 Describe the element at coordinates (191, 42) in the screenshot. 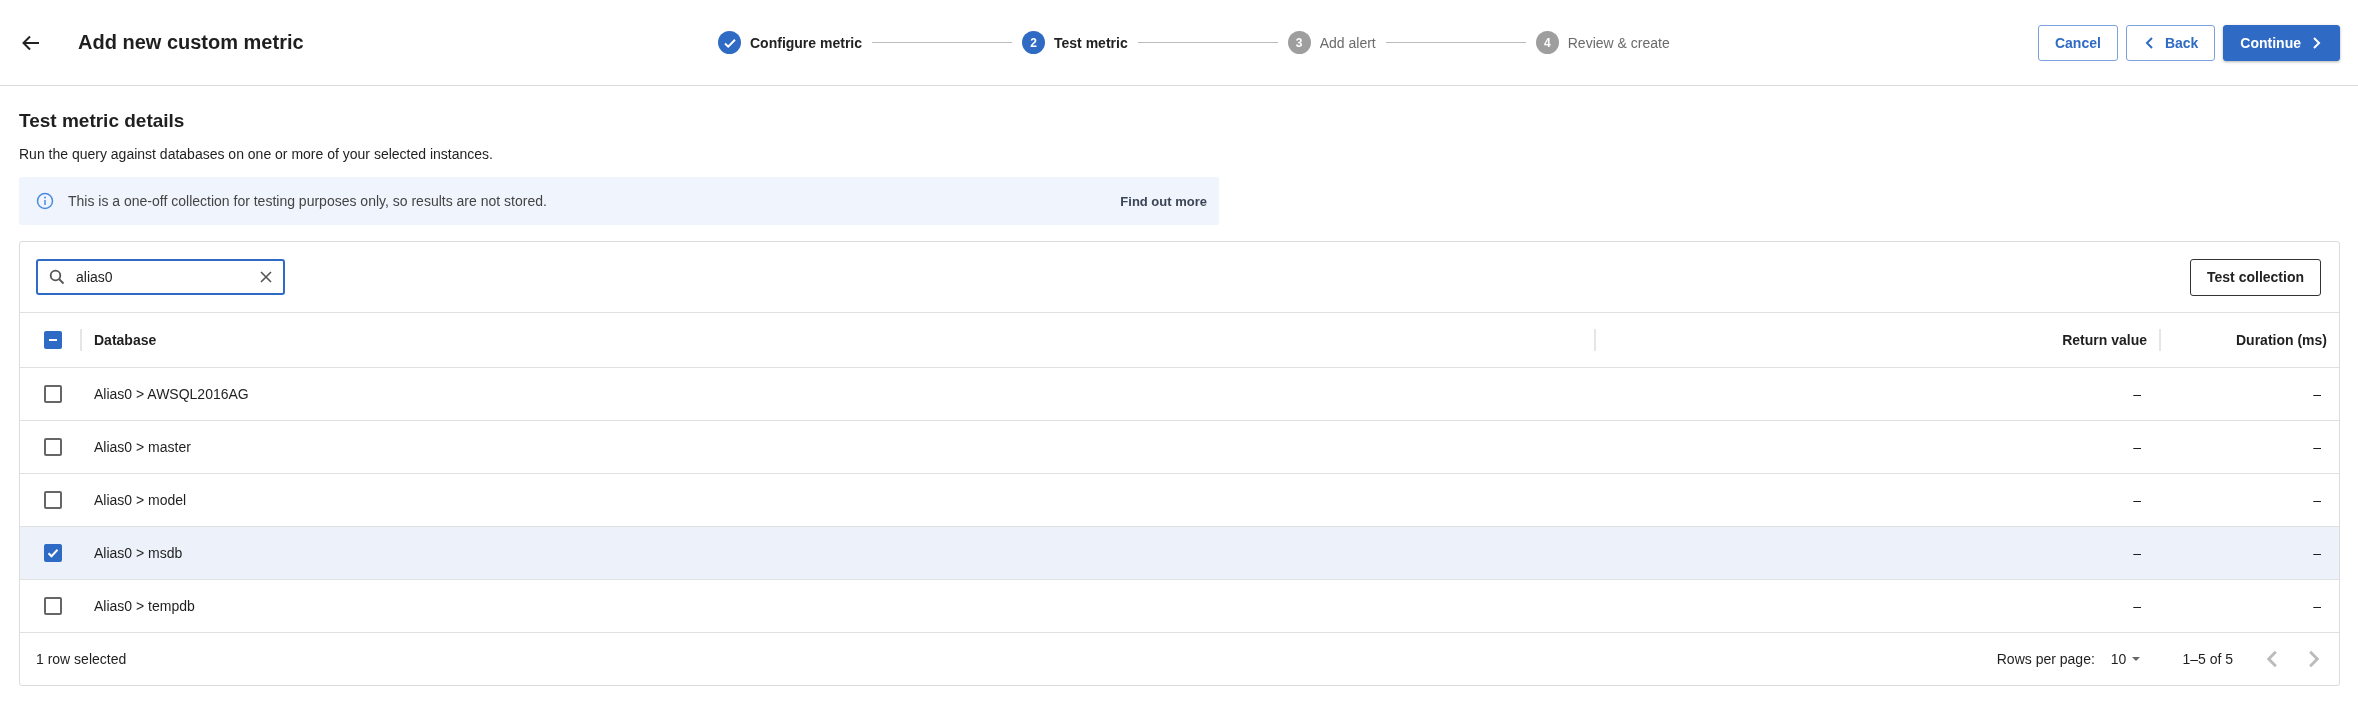

I see `page-title: Add new custom metric` at that location.